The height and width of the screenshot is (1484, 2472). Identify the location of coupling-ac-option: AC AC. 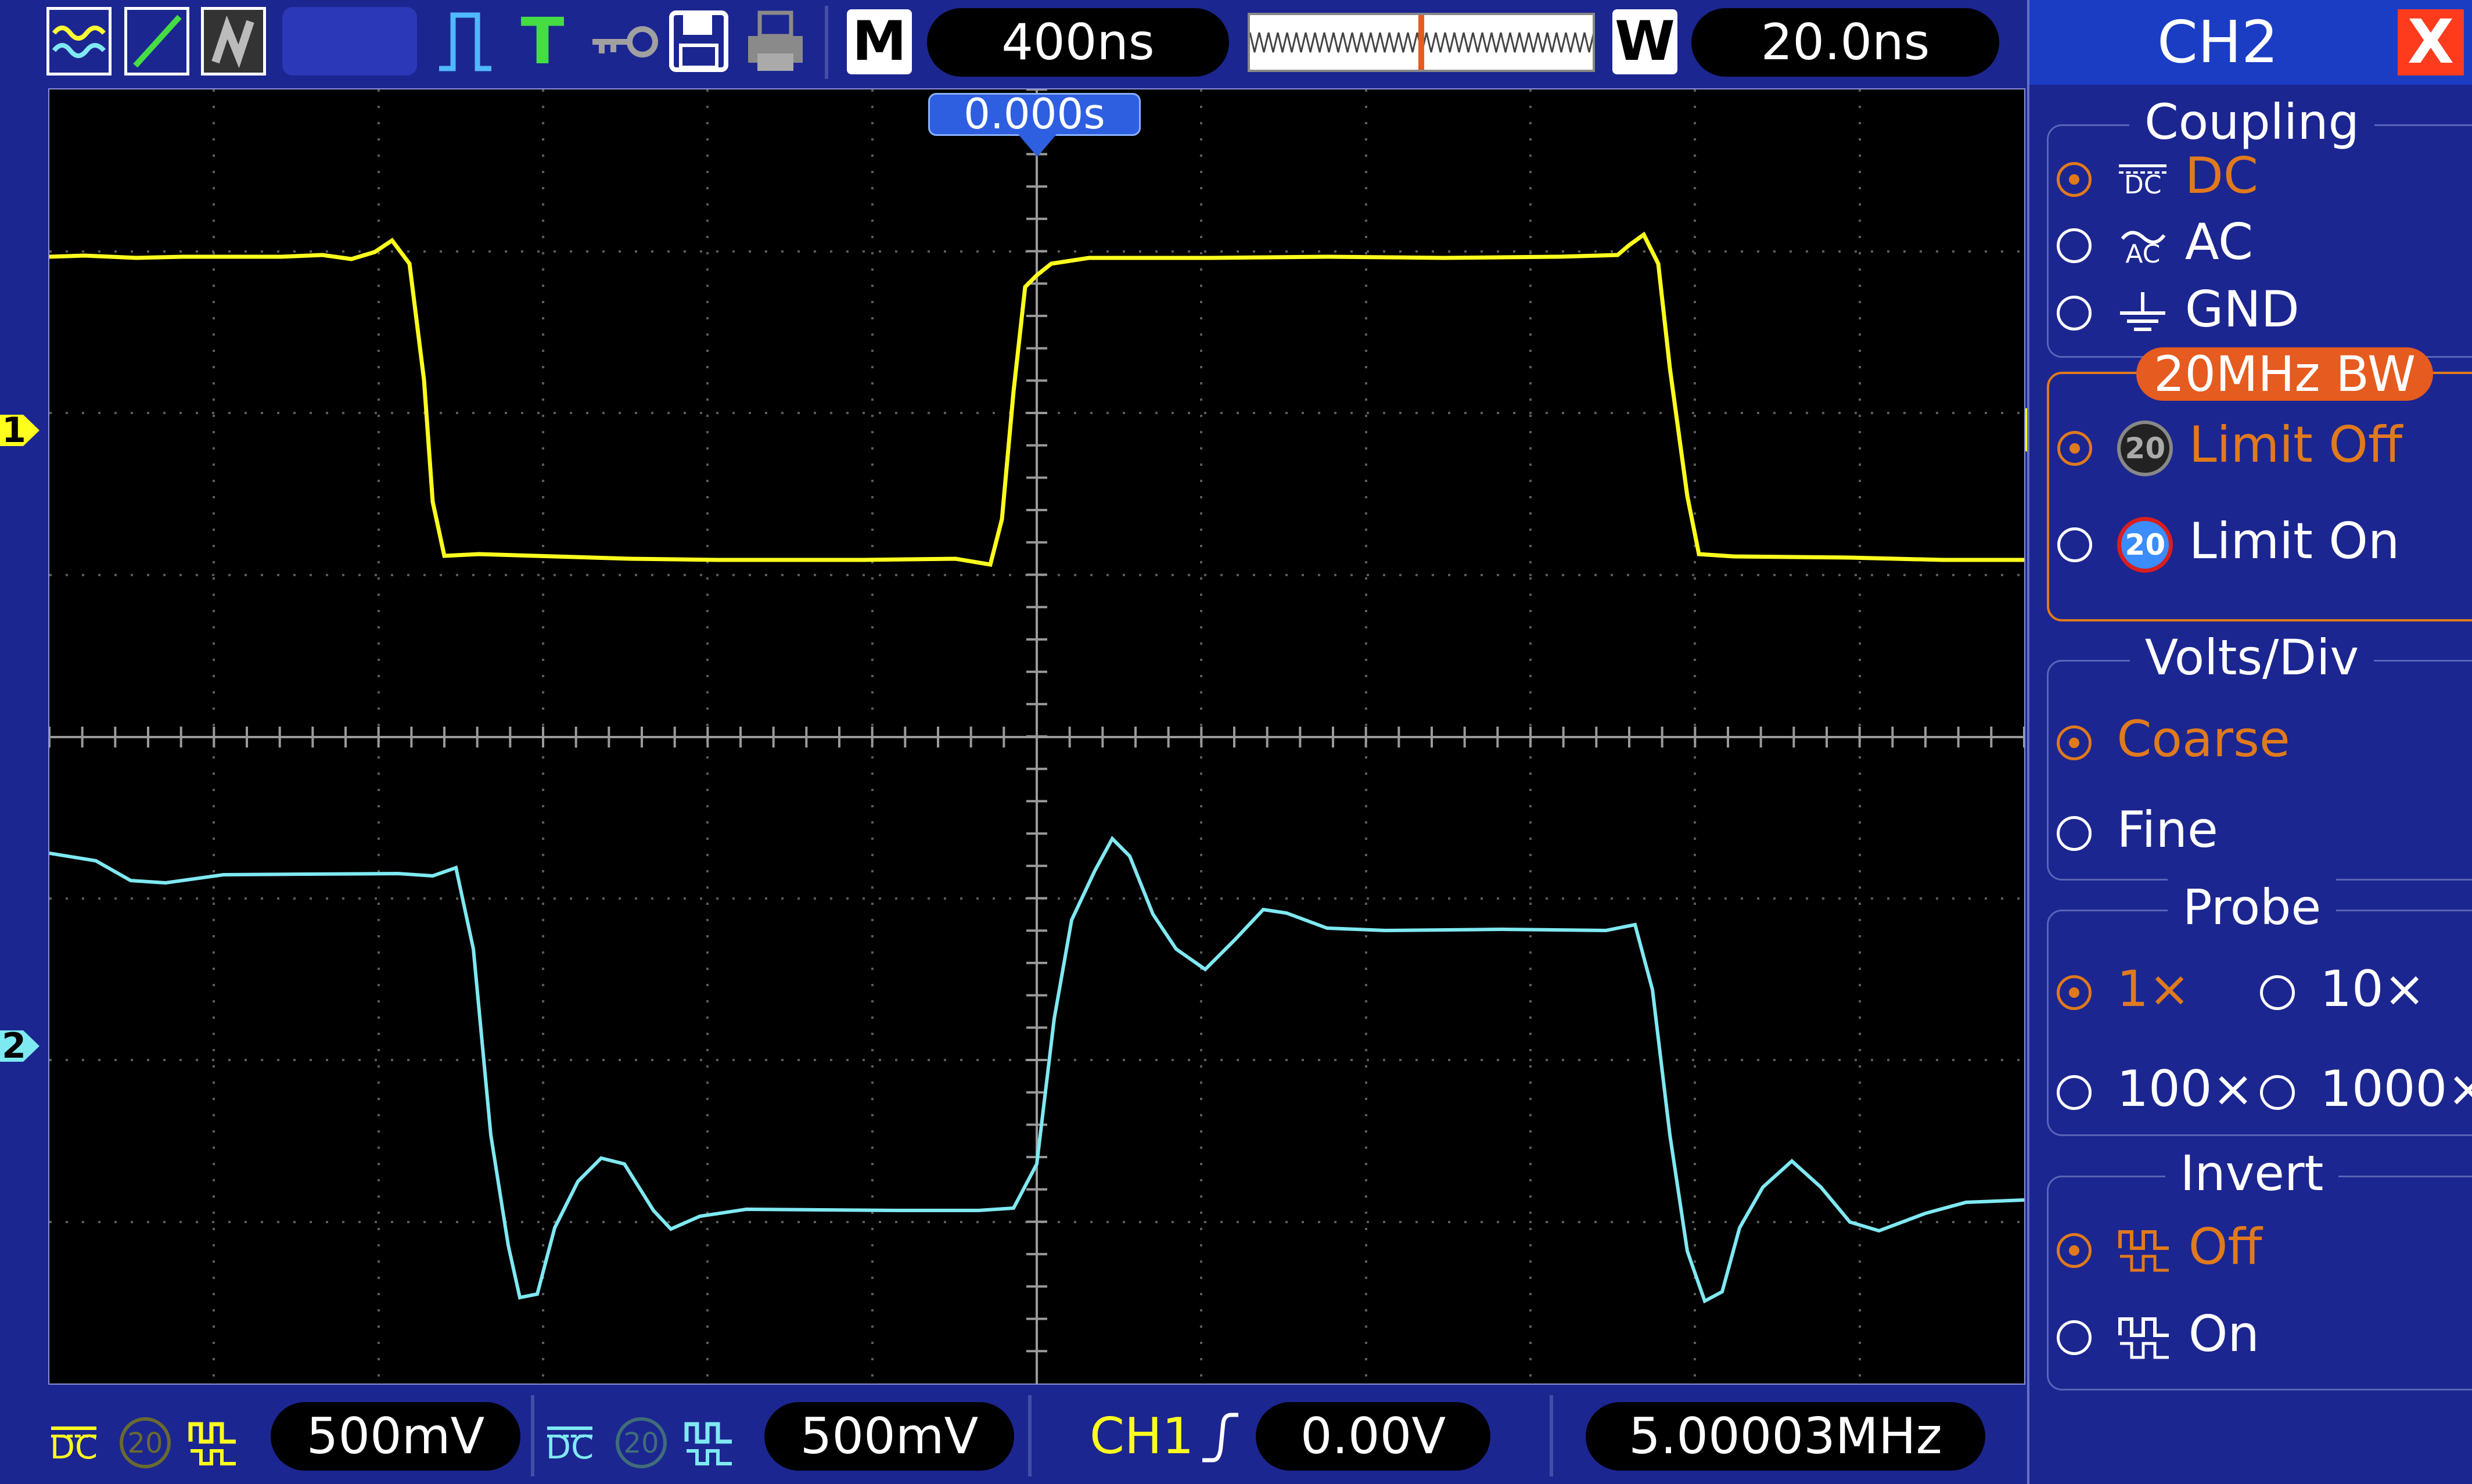
(2155, 242).